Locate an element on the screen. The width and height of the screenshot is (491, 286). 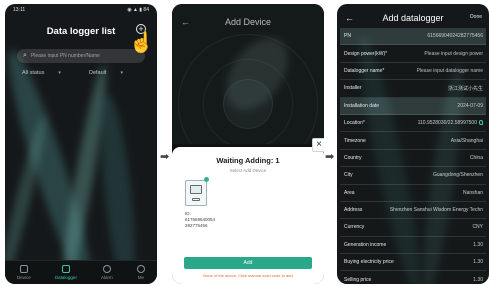
buying-price-field: 1.30 is located at coordinates (478, 262).